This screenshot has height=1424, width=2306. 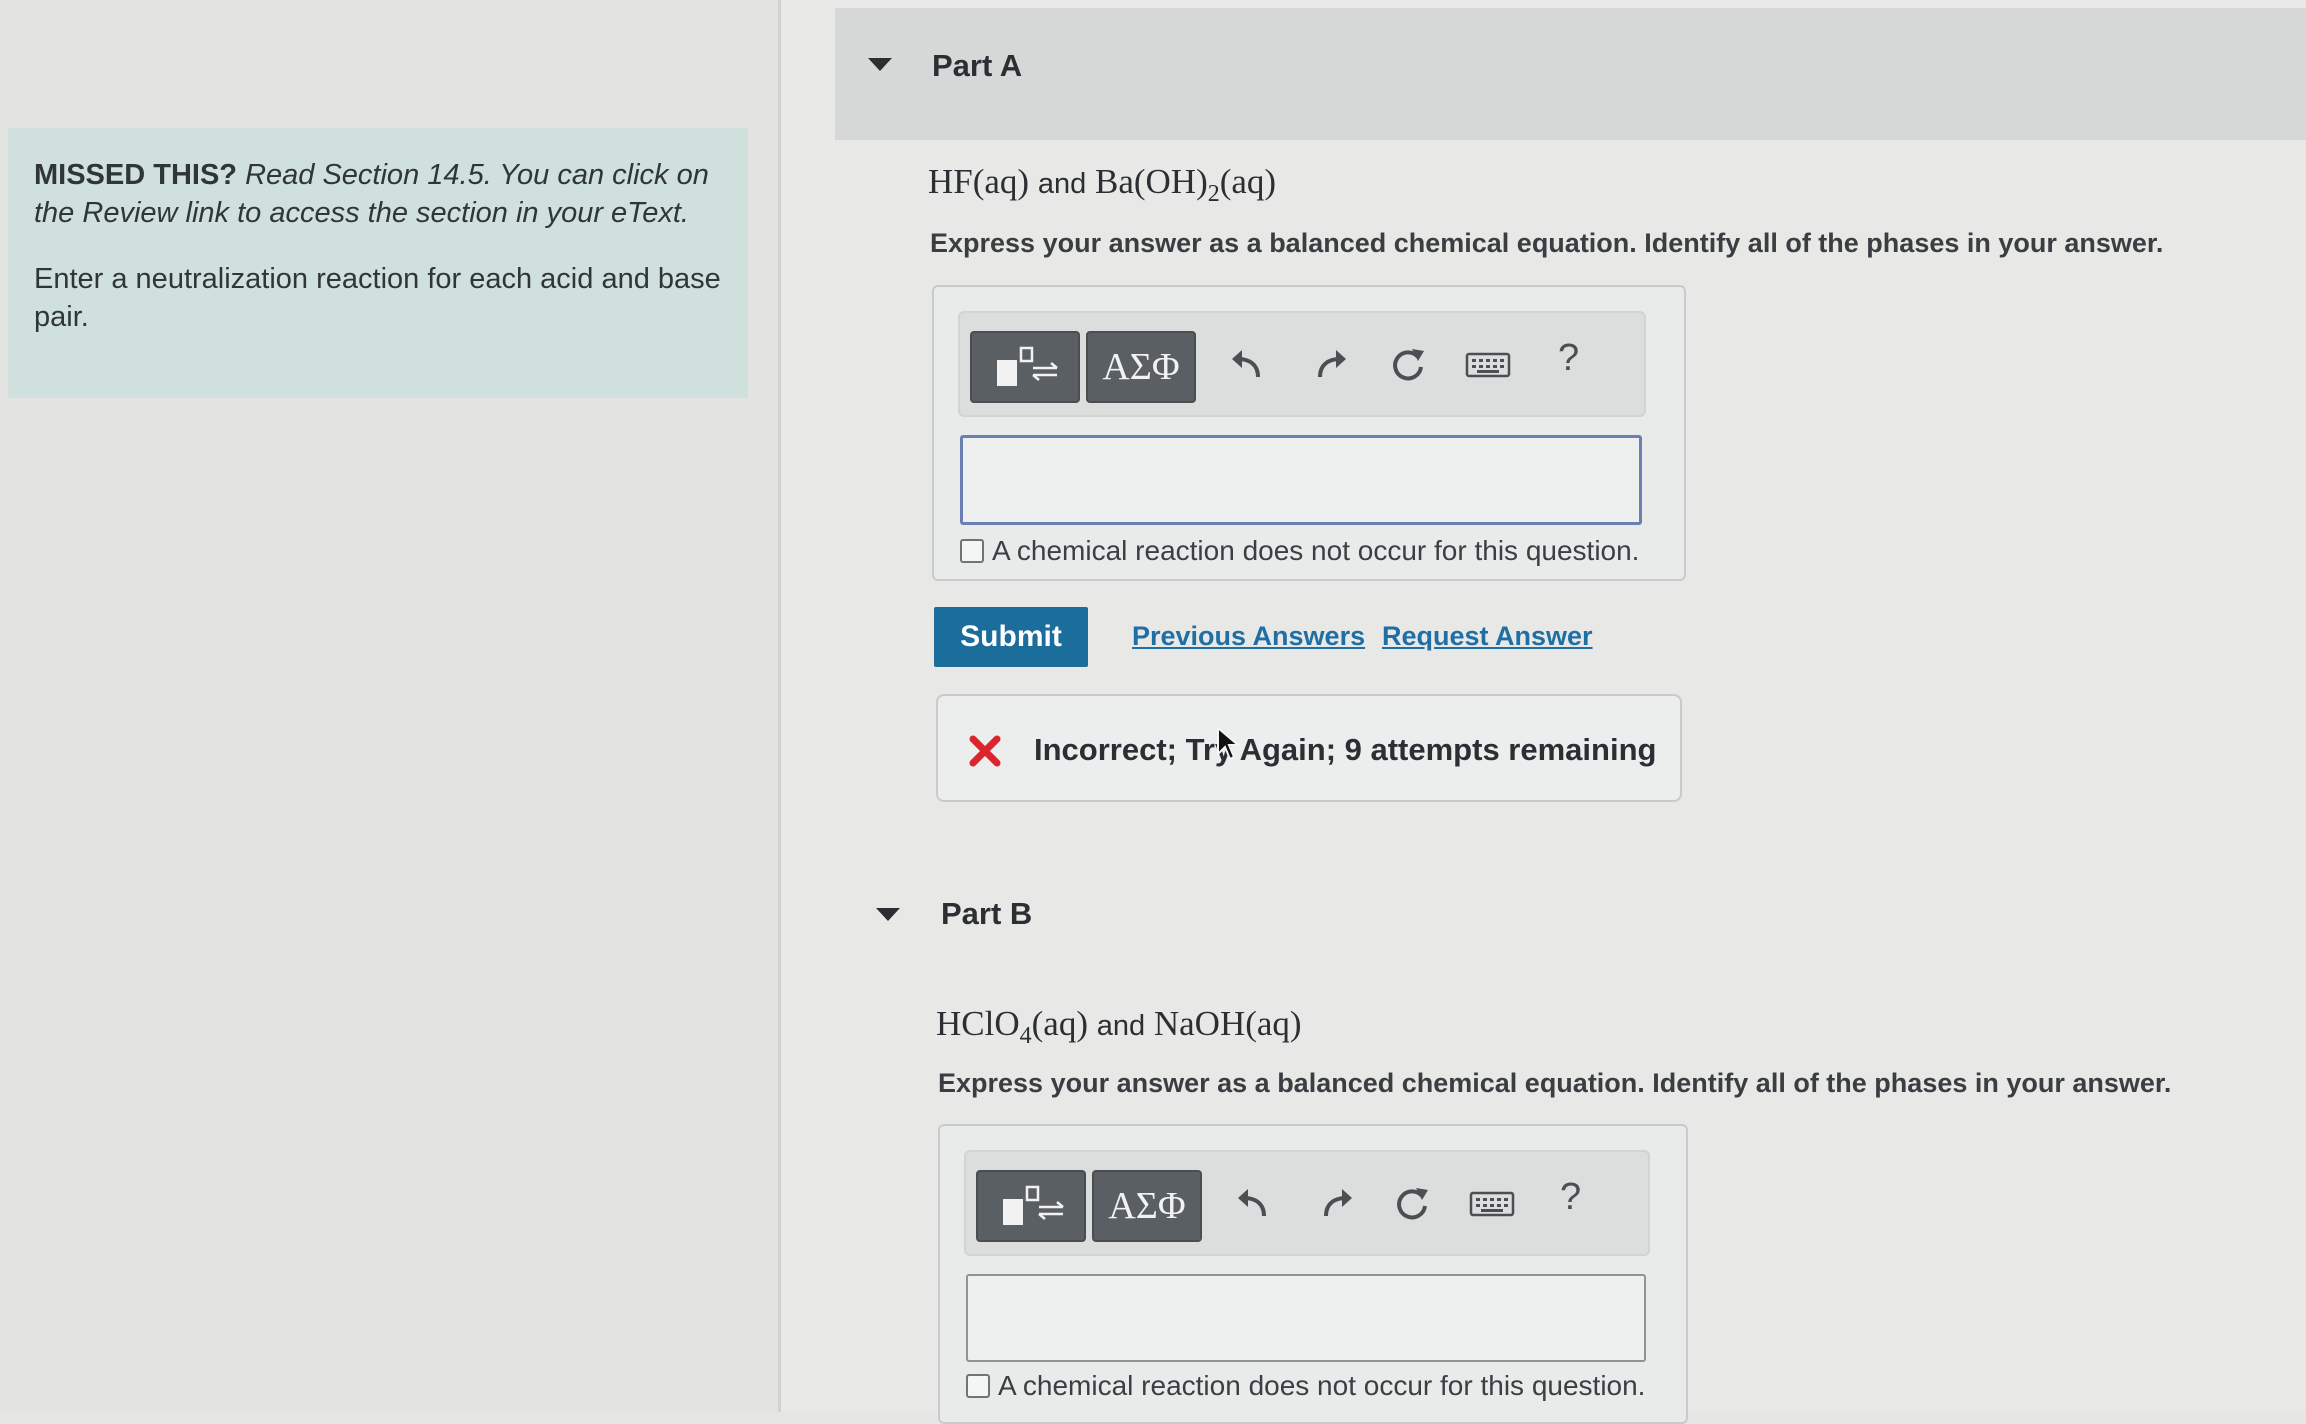 What do you see at coordinates (977, 65) in the screenshot?
I see `part-a-label: Part A` at bounding box center [977, 65].